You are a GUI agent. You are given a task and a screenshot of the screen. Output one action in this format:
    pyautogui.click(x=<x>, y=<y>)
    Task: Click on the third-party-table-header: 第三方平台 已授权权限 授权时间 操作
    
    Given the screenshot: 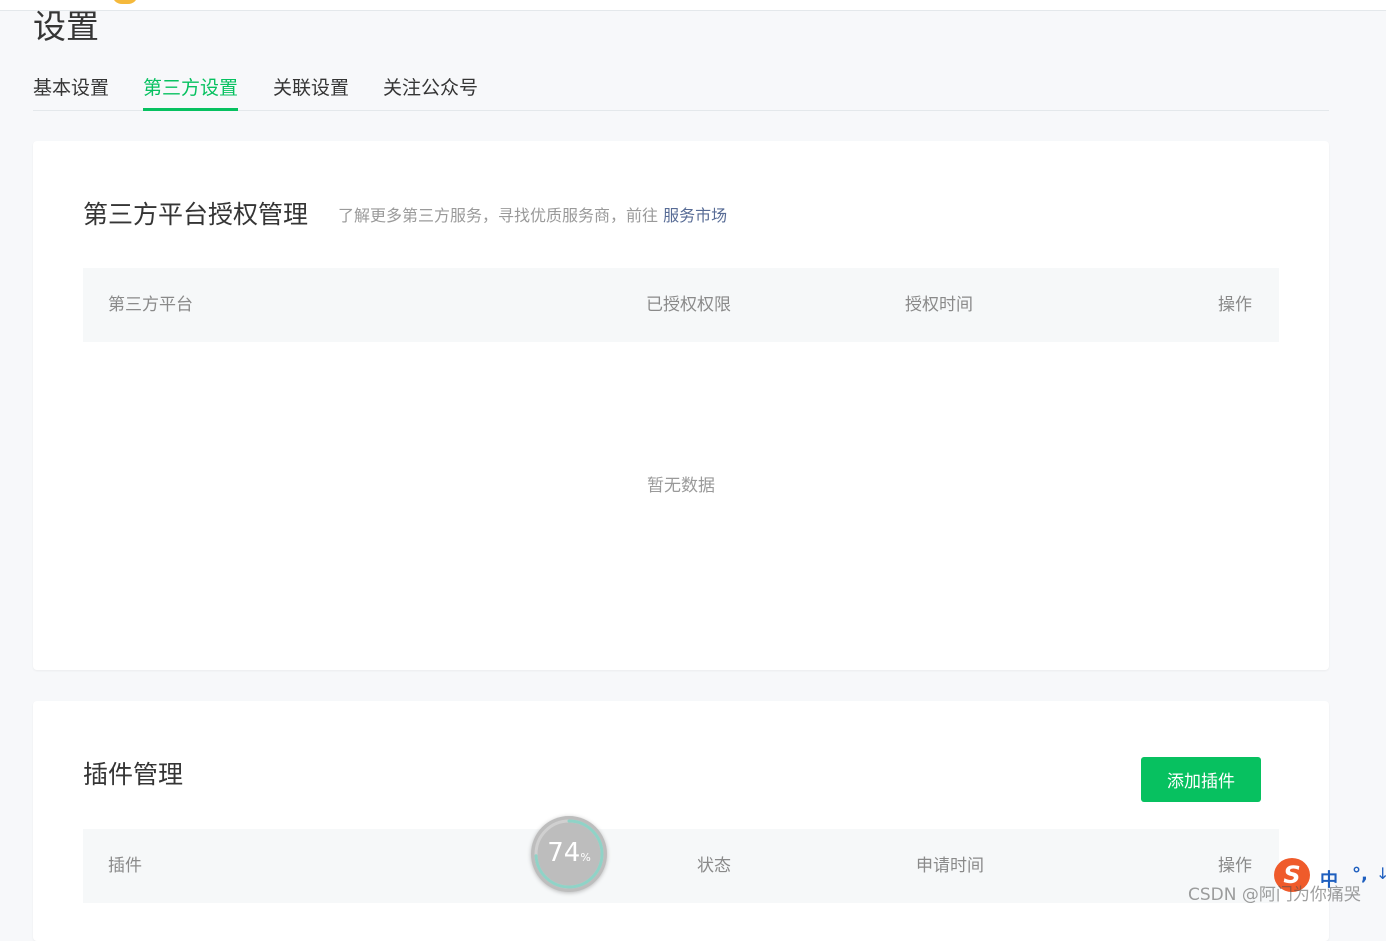 What is the action you would take?
    pyautogui.click(x=681, y=305)
    